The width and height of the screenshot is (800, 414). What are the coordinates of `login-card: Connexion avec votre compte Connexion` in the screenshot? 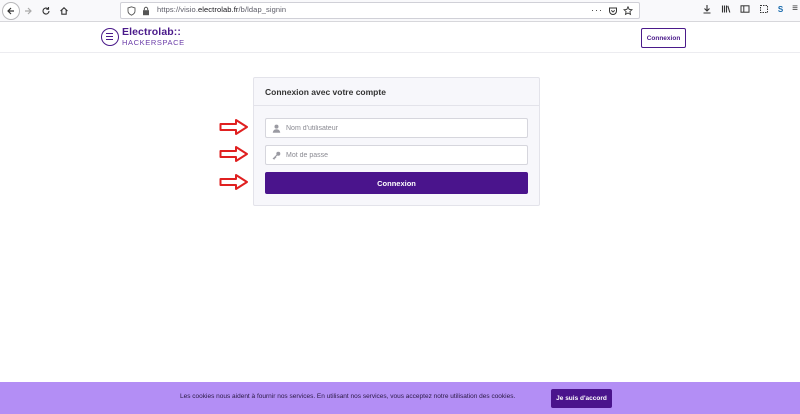 It's located at (396, 141).